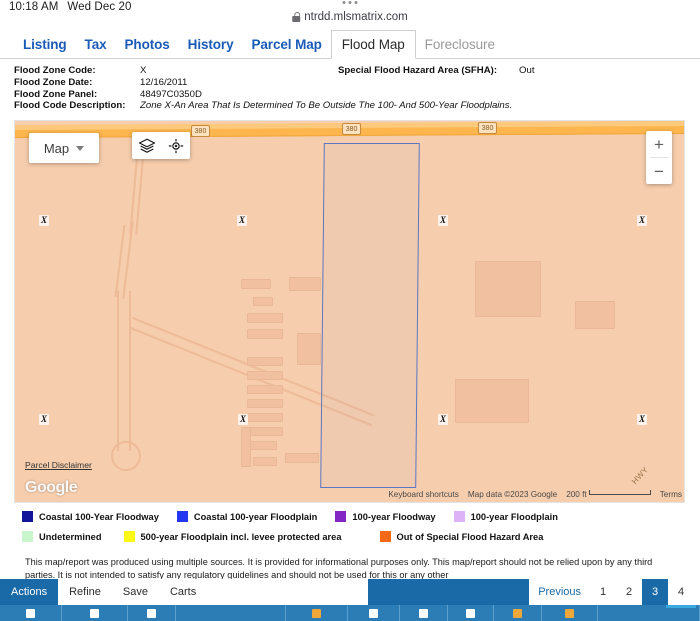 The height and width of the screenshot is (621, 700). I want to click on lock-icon, so click(296, 17).